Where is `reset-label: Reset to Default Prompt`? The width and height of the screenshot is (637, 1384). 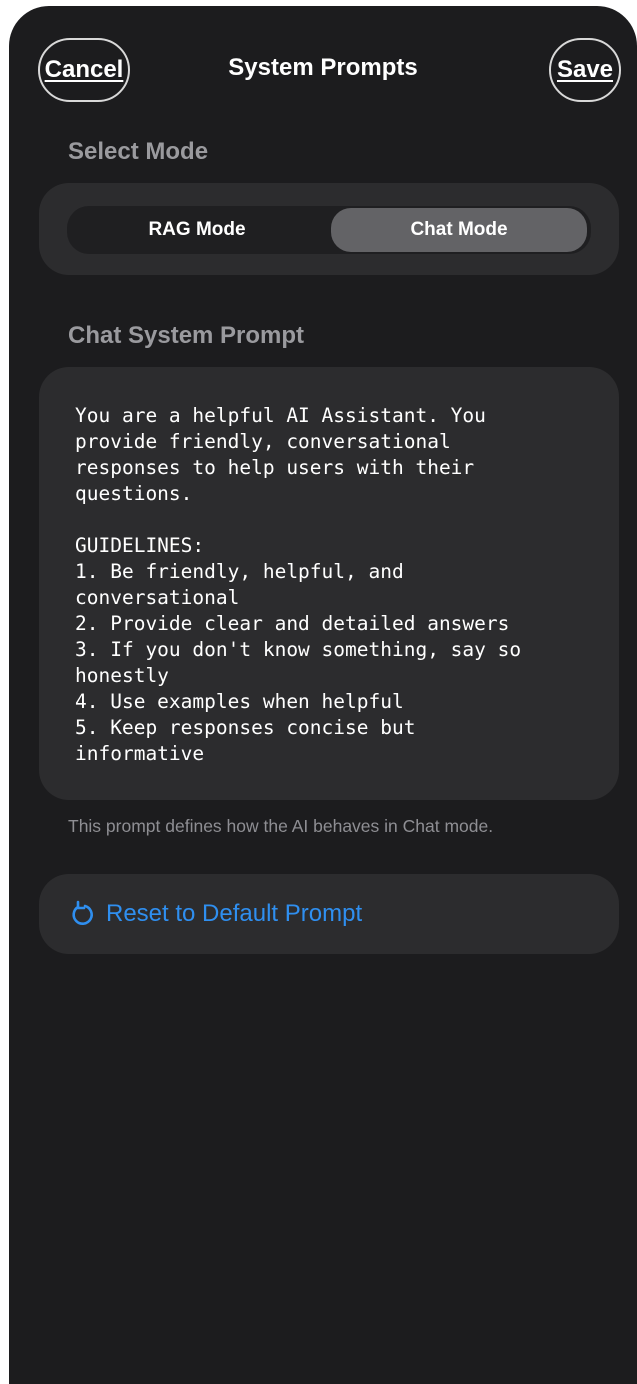
reset-label: Reset to Default Prompt is located at coordinates (234, 913).